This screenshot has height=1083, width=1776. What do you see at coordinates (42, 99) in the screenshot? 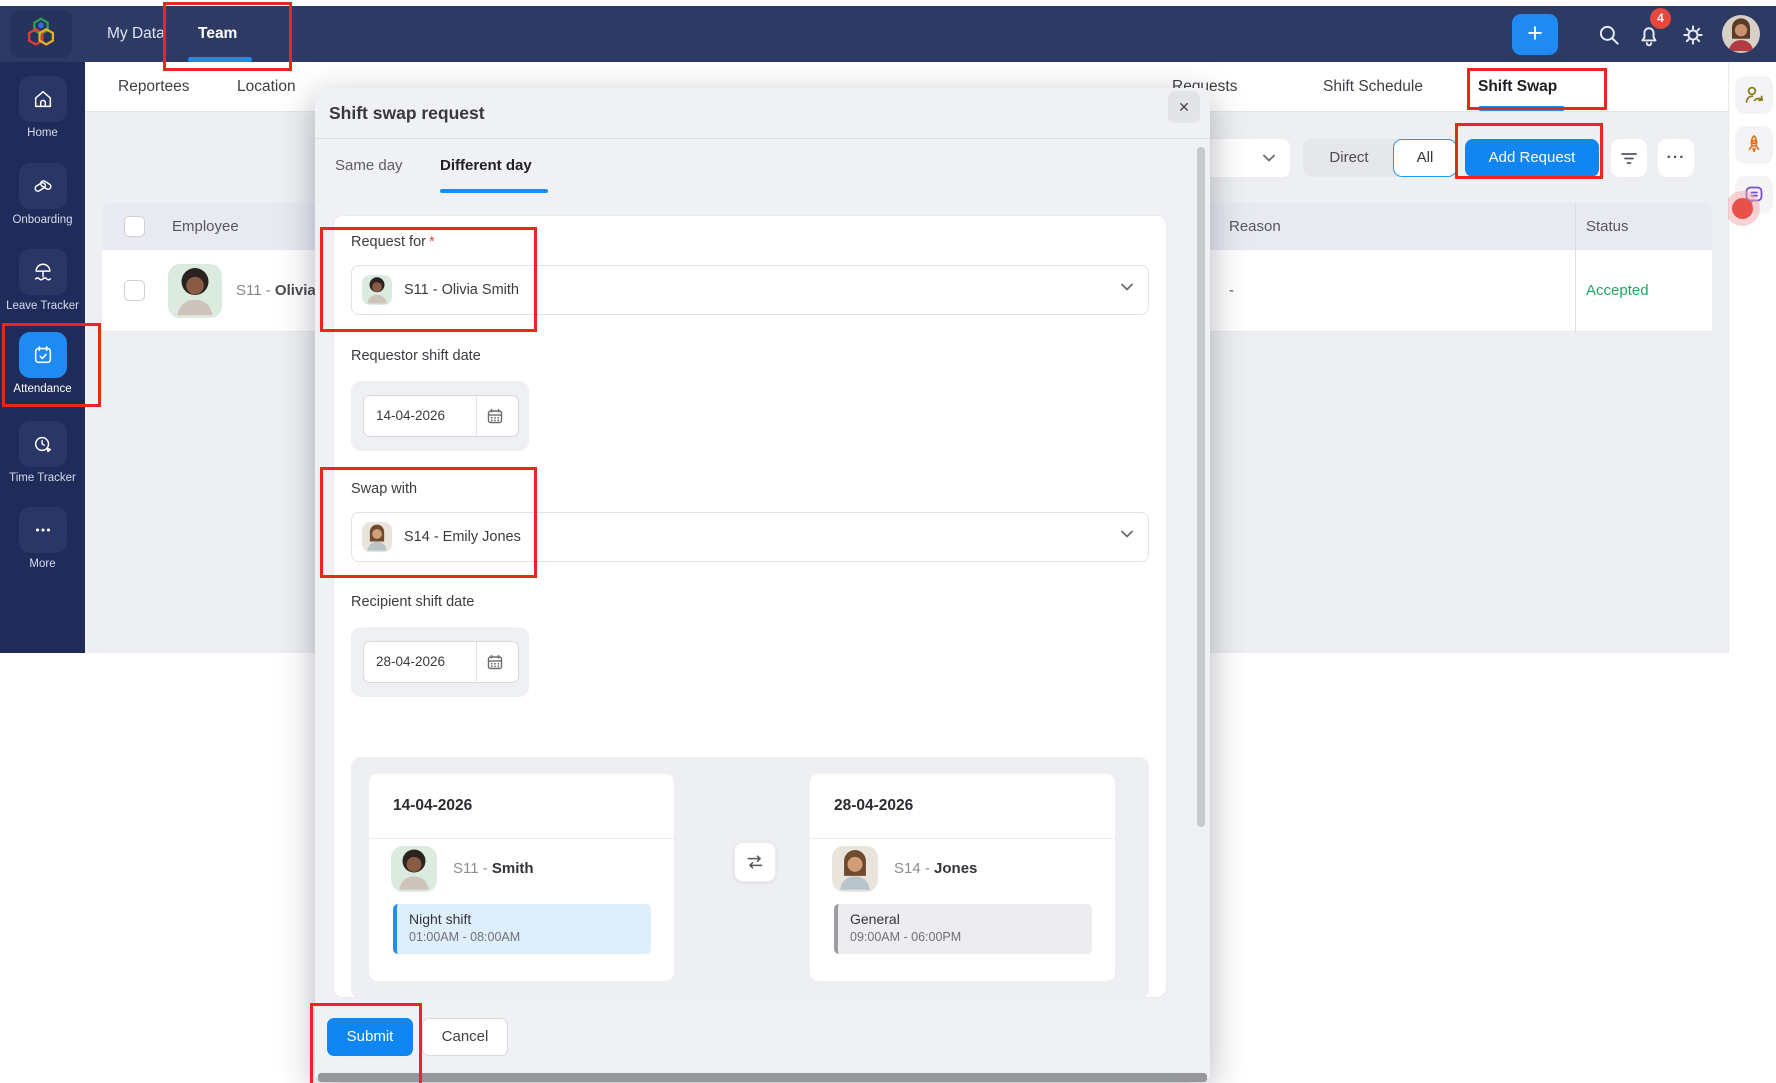
I see `home-icon` at bounding box center [42, 99].